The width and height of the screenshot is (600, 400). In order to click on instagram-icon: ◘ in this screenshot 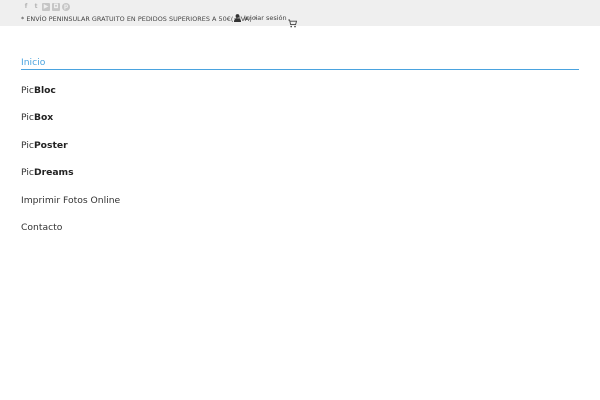, I will do `click(56, 7)`.